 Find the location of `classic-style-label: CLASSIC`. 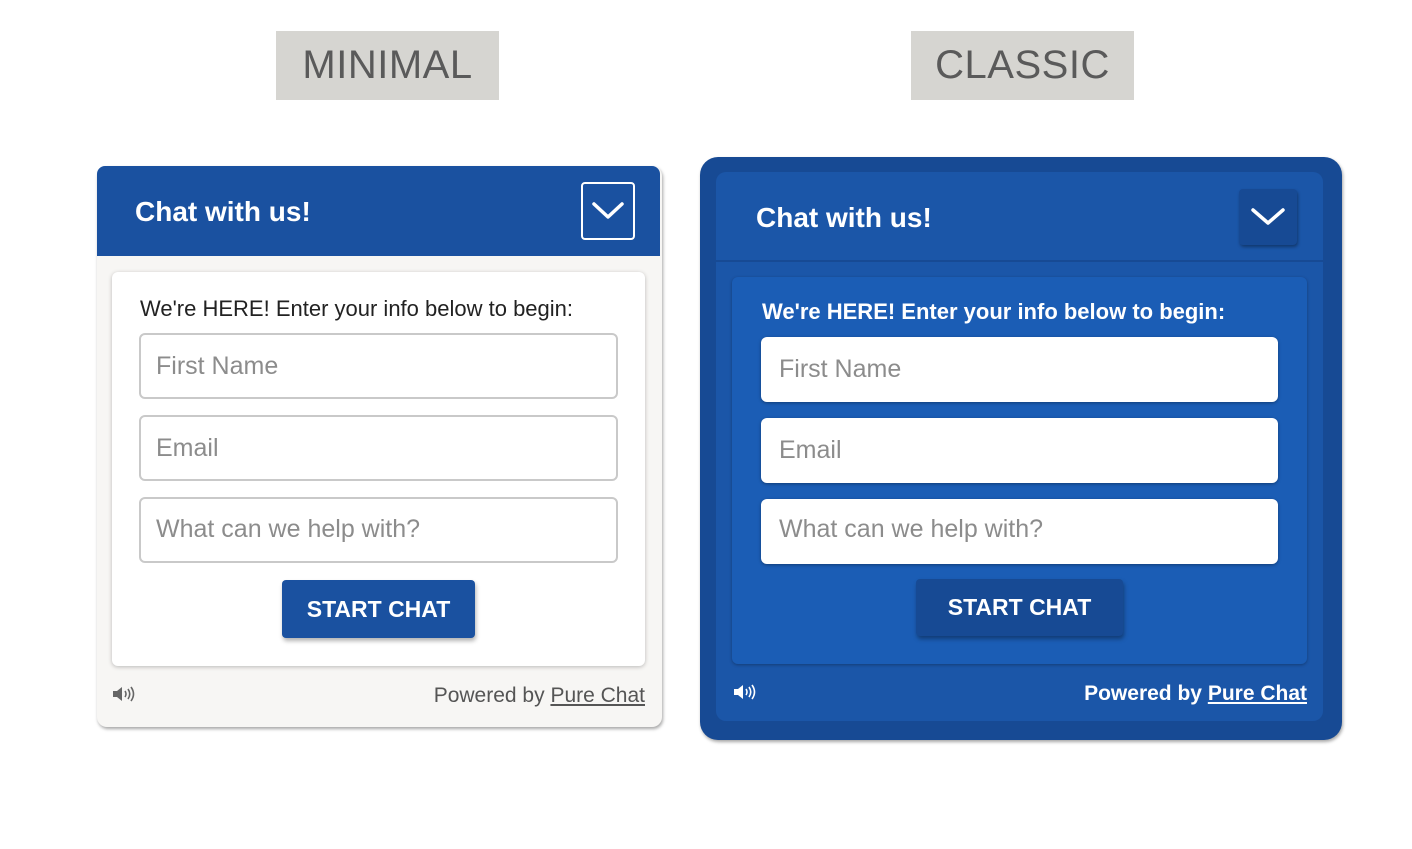

classic-style-label: CLASSIC is located at coordinates (1022, 65).